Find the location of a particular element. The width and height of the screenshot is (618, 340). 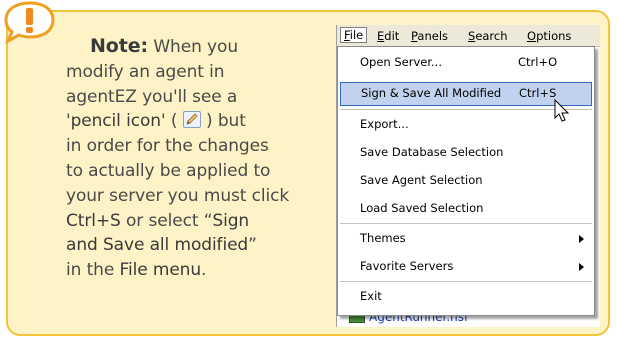

menu-item-save-agent-selection: Save Agent Selection is located at coordinates (466, 181).